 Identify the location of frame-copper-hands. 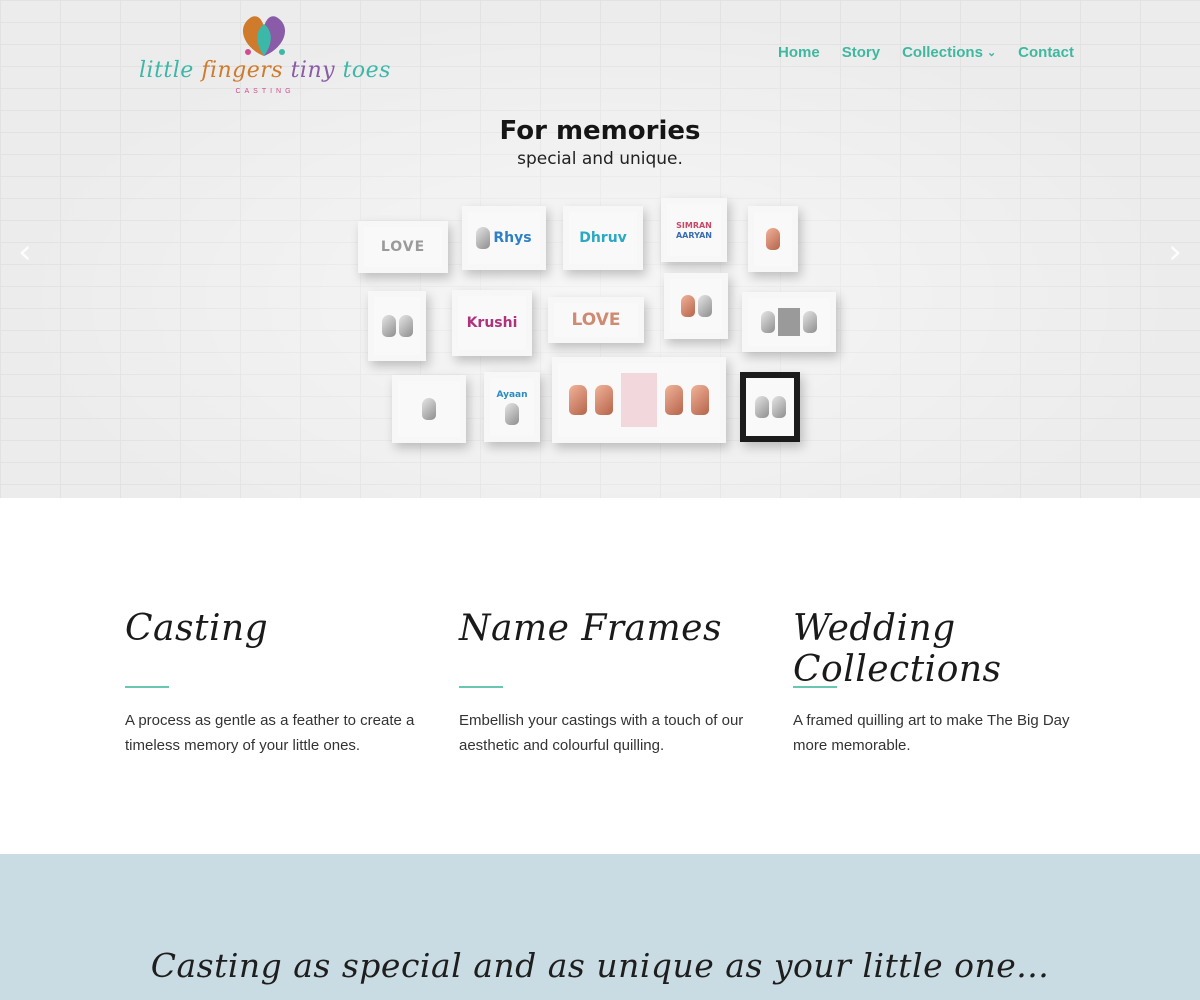
(696, 306).